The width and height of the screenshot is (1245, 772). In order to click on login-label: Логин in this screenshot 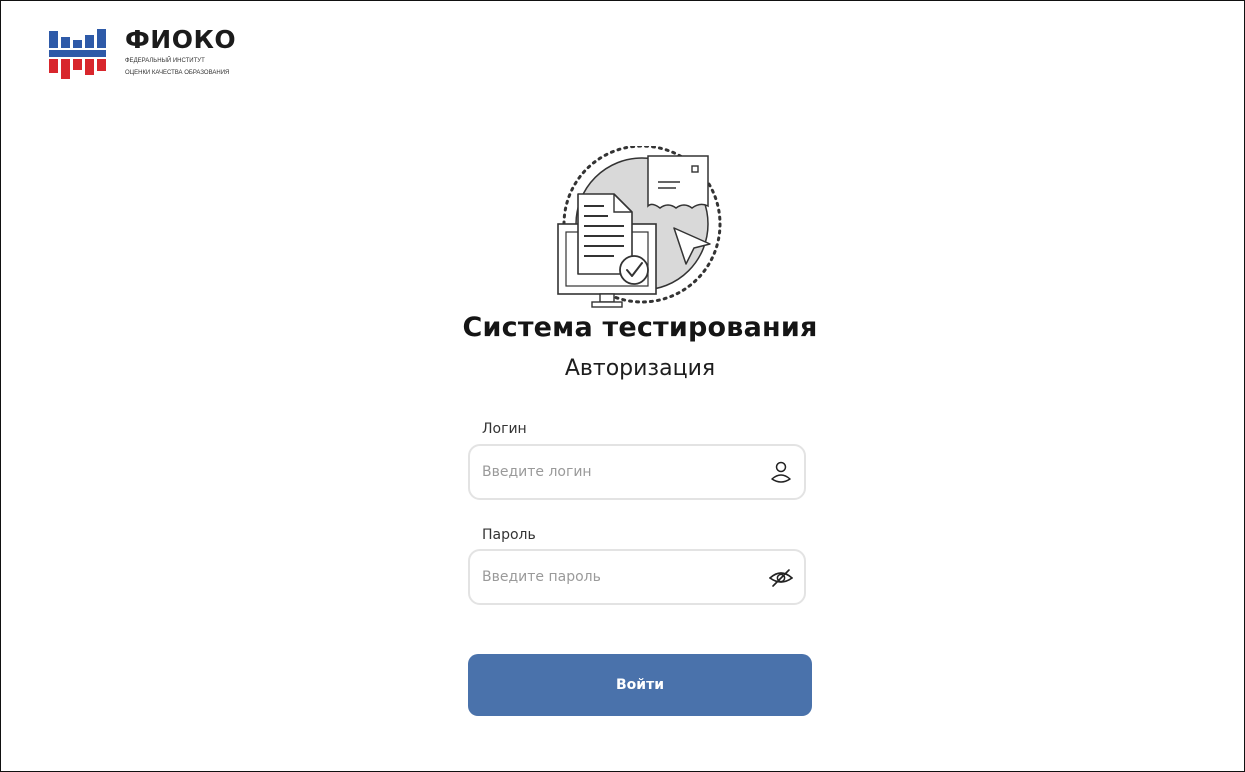, I will do `click(504, 429)`.